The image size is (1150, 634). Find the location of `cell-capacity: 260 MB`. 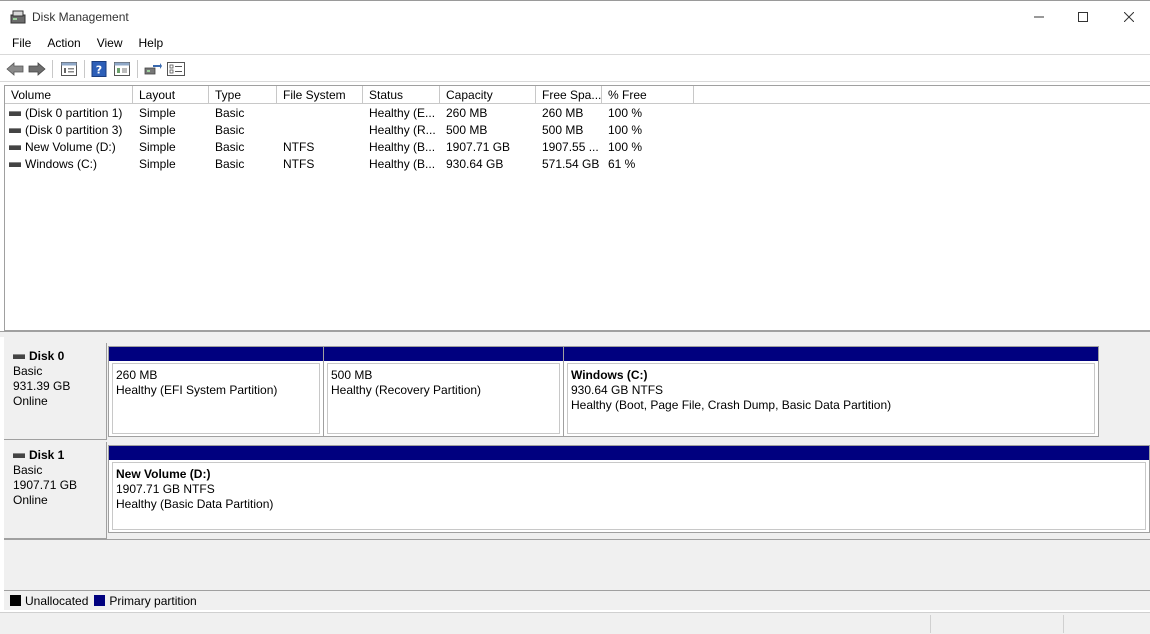

cell-capacity: 260 MB is located at coordinates (467, 113).